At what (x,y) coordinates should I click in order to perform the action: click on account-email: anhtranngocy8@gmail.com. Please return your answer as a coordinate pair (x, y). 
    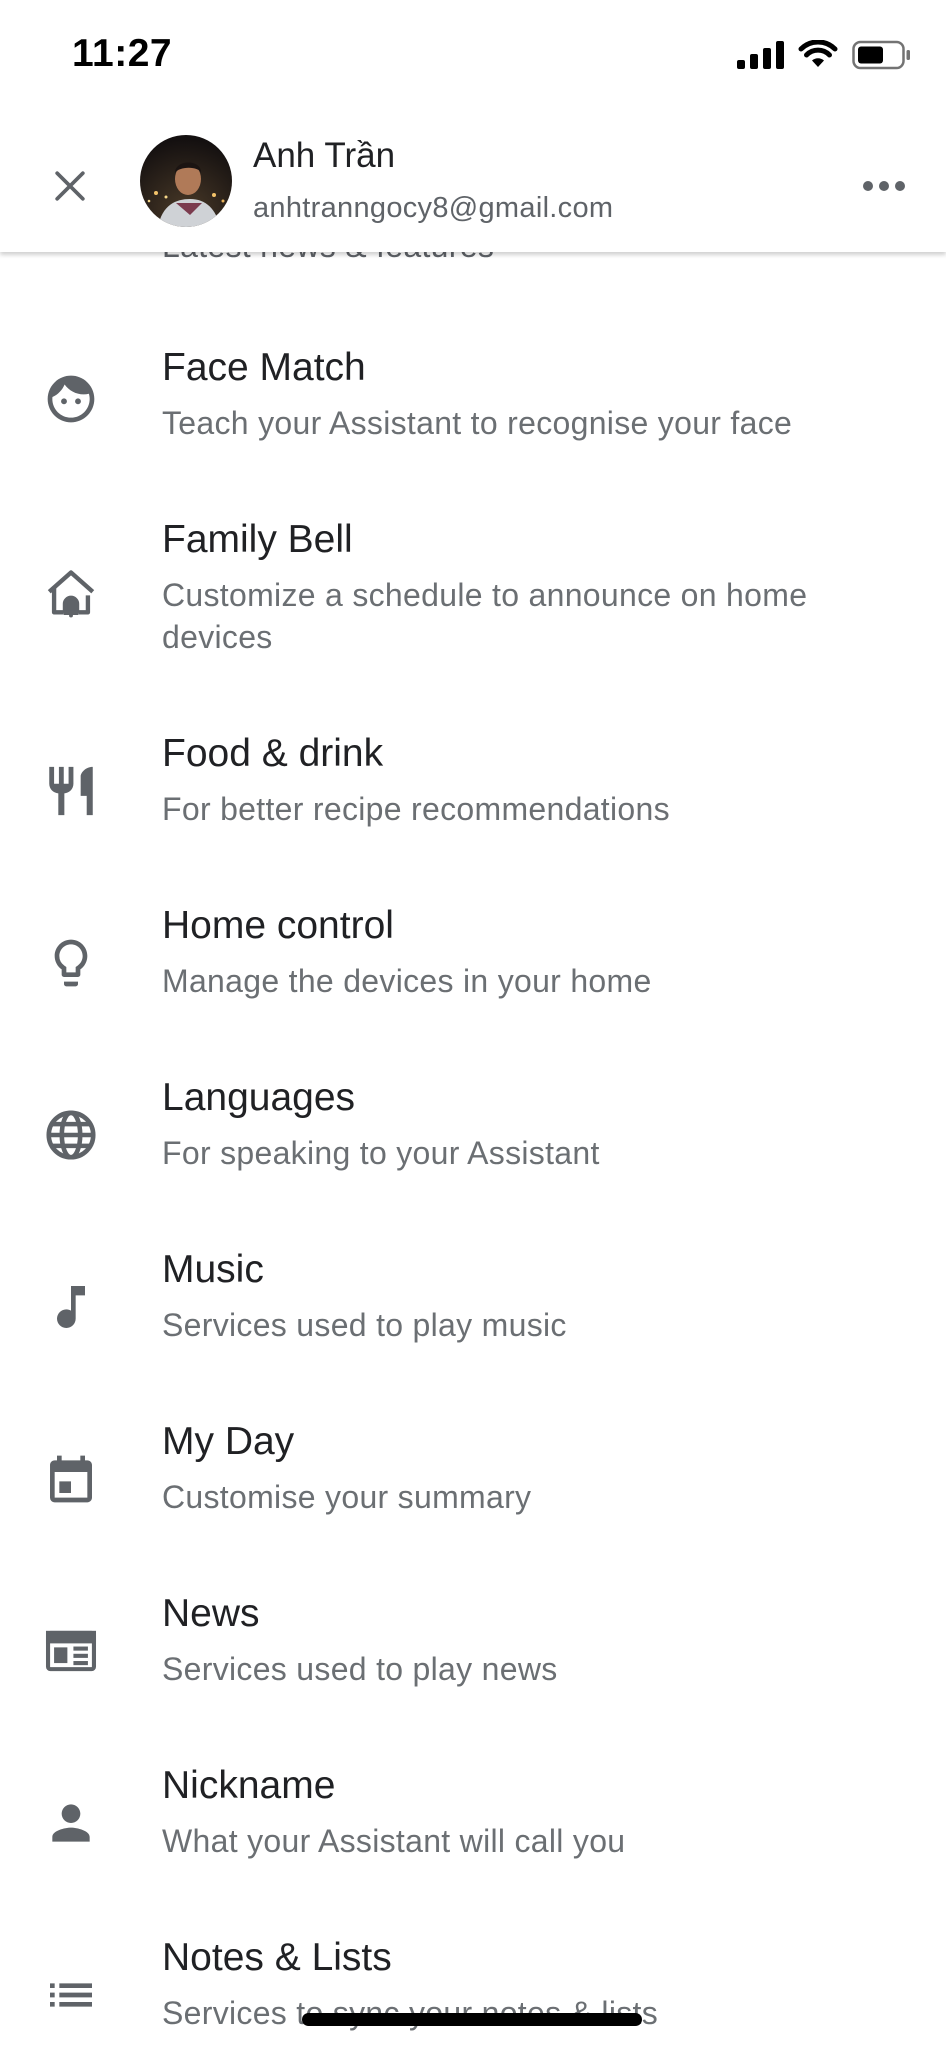
    Looking at the image, I should click on (433, 208).